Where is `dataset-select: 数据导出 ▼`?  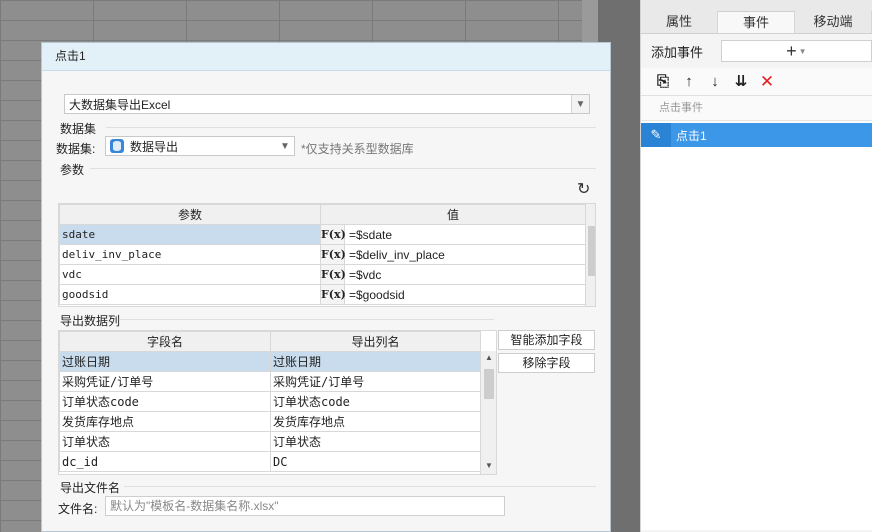
dataset-select: 数据导出 ▼ is located at coordinates (200, 146).